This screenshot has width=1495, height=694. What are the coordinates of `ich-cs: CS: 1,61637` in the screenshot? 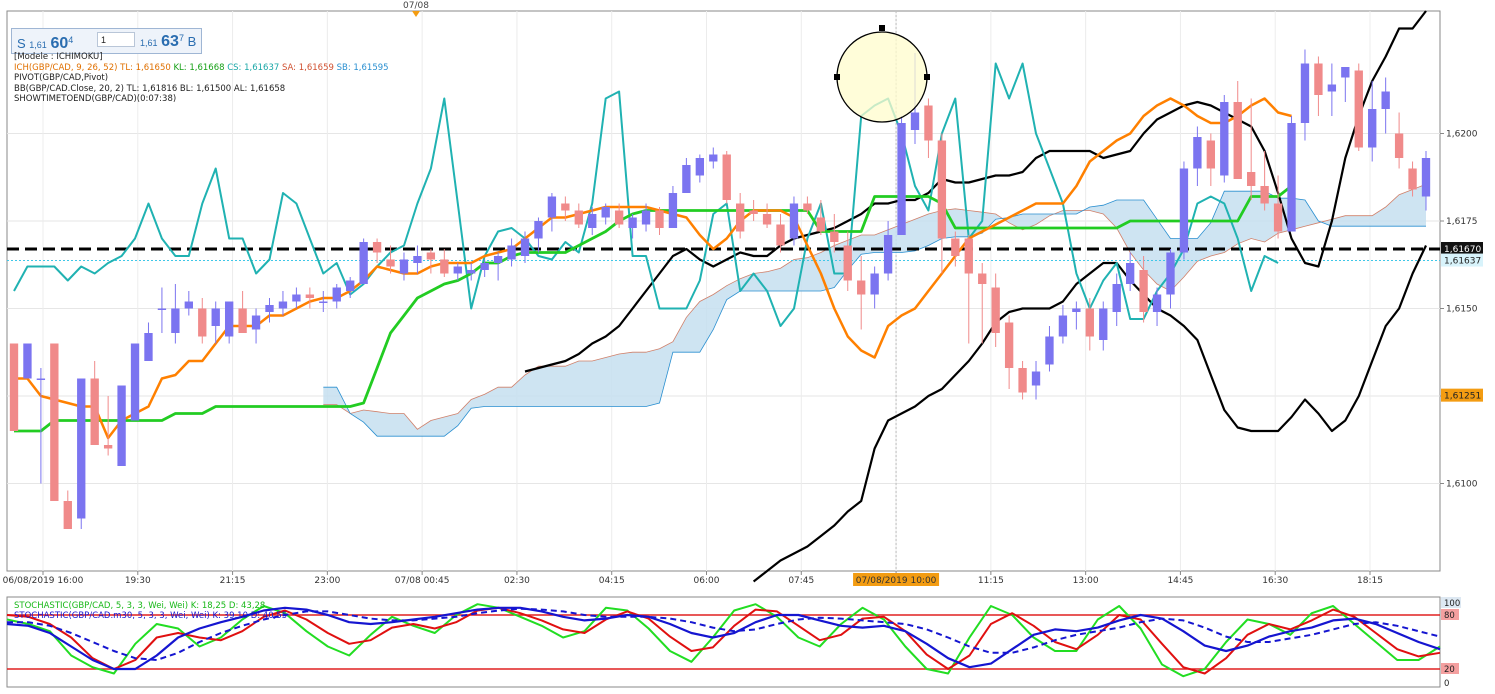 It's located at (253, 67).